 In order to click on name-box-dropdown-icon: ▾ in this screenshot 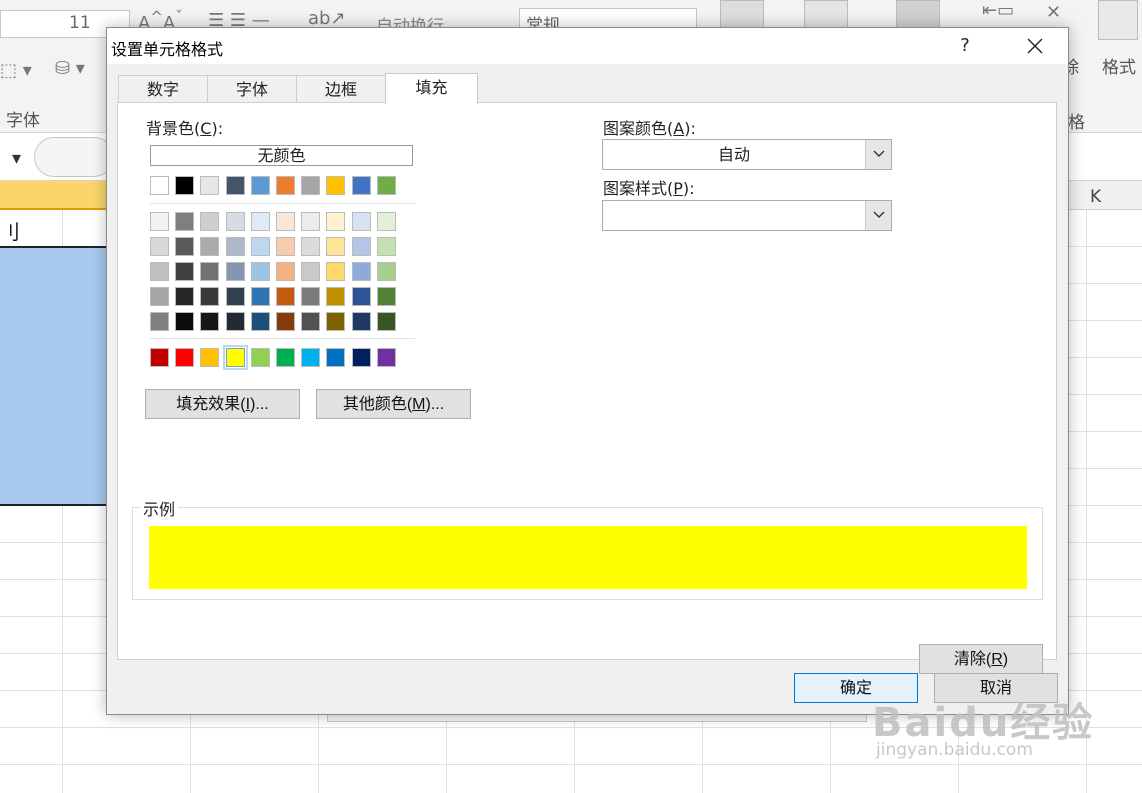, I will do `click(16, 158)`.